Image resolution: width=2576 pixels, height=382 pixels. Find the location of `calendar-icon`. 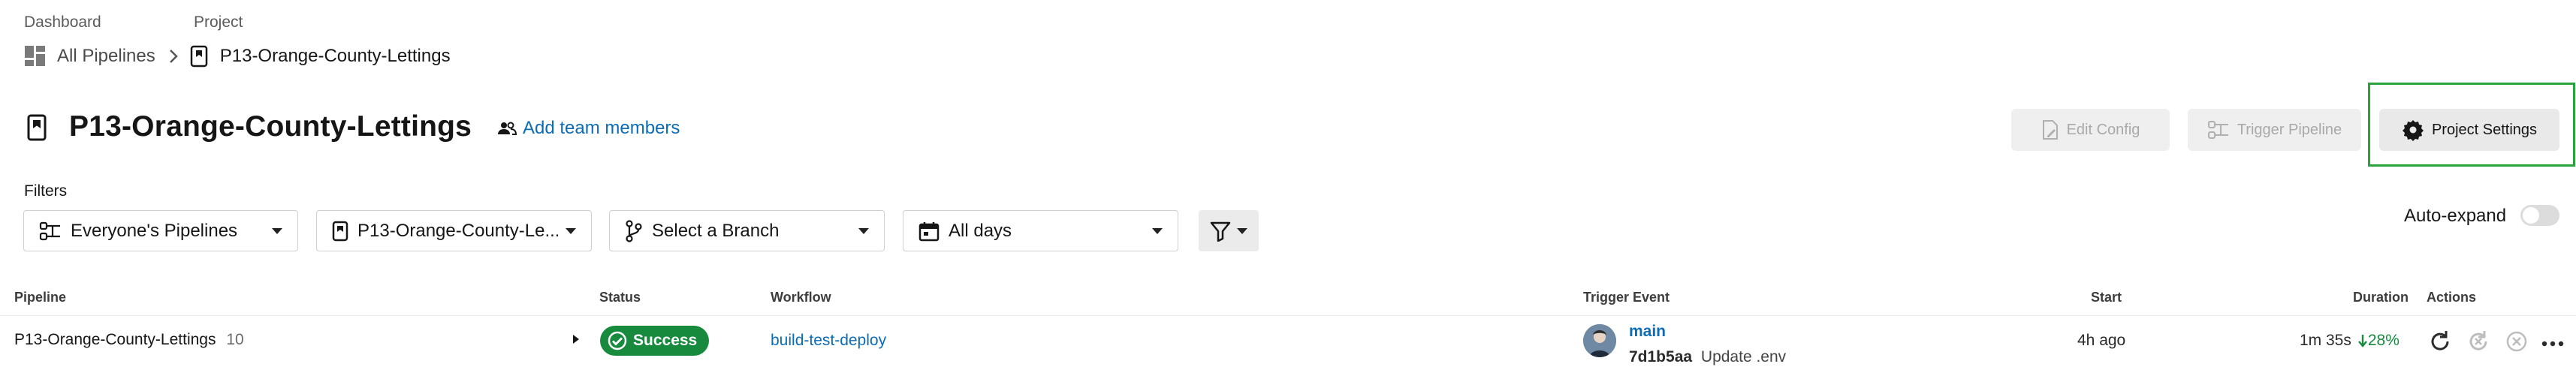

calendar-icon is located at coordinates (929, 231).